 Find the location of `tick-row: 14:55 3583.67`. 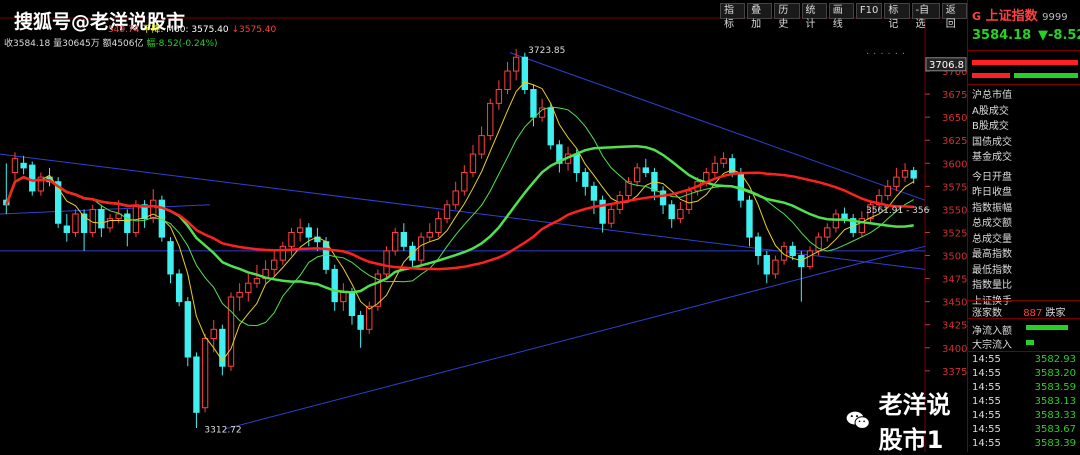

tick-row: 14:55 3583.67 is located at coordinates (1025, 429).